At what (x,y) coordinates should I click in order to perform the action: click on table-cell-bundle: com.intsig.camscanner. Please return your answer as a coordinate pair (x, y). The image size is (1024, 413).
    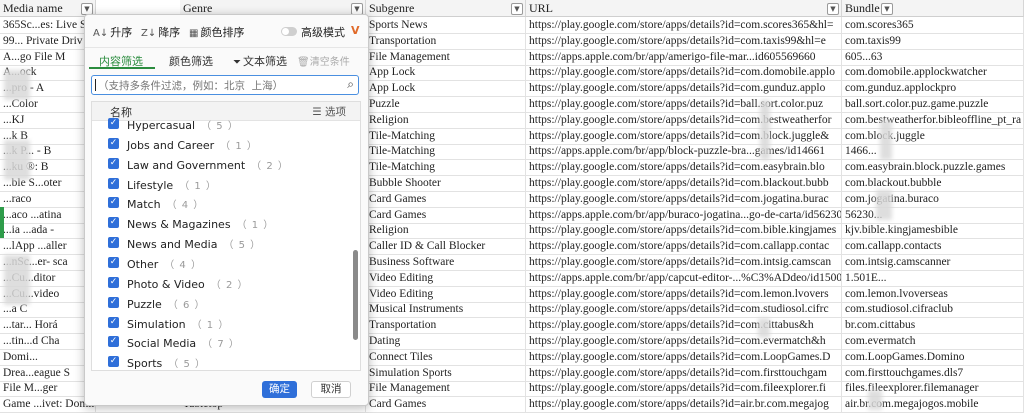
    Looking at the image, I should click on (933, 262).